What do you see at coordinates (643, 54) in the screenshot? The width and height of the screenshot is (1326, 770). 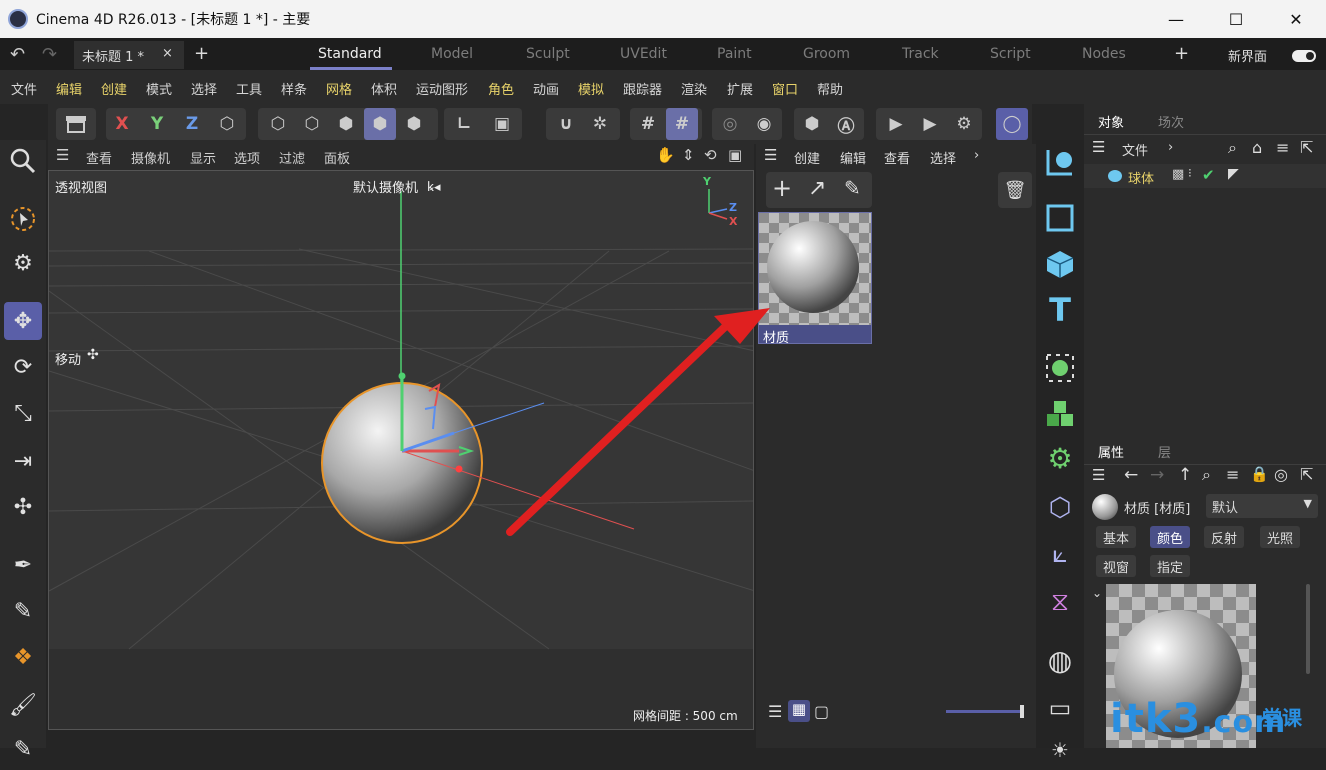 I see `layout-uvedit: UVEdit` at bounding box center [643, 54].